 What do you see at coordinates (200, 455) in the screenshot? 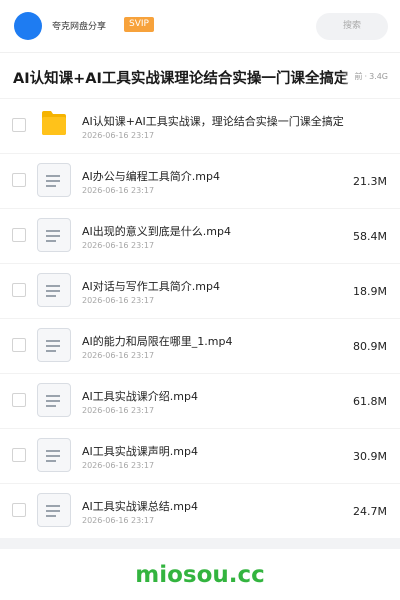
I see `file-row: AI工具实战课声明.mp4 2026-06-16 23:17 30.9M` at bounding box center [200, 455].